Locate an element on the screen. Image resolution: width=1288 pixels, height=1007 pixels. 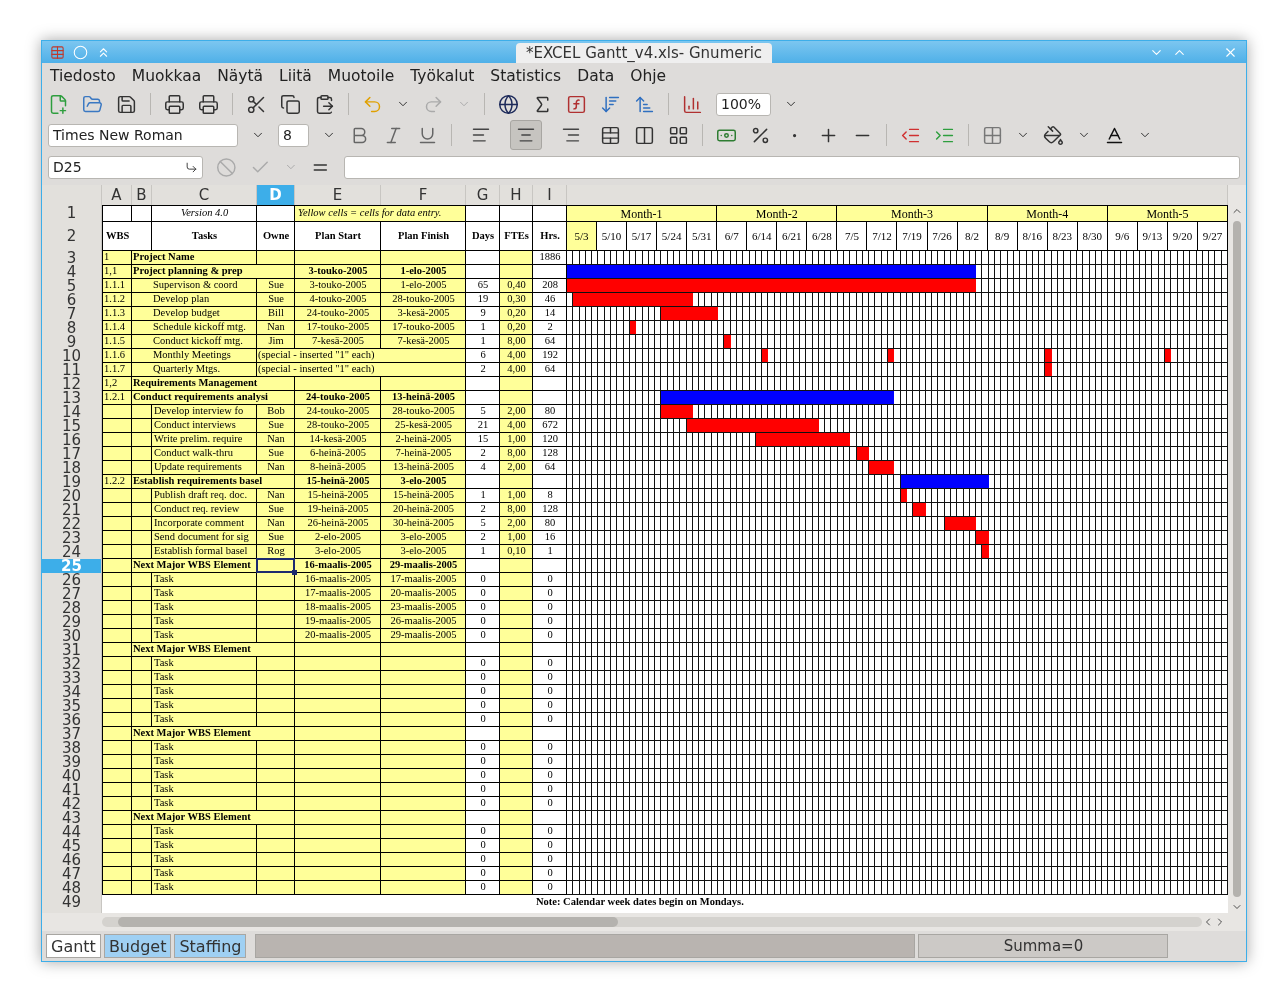
globe-icon is located at coordinates (508, 104).